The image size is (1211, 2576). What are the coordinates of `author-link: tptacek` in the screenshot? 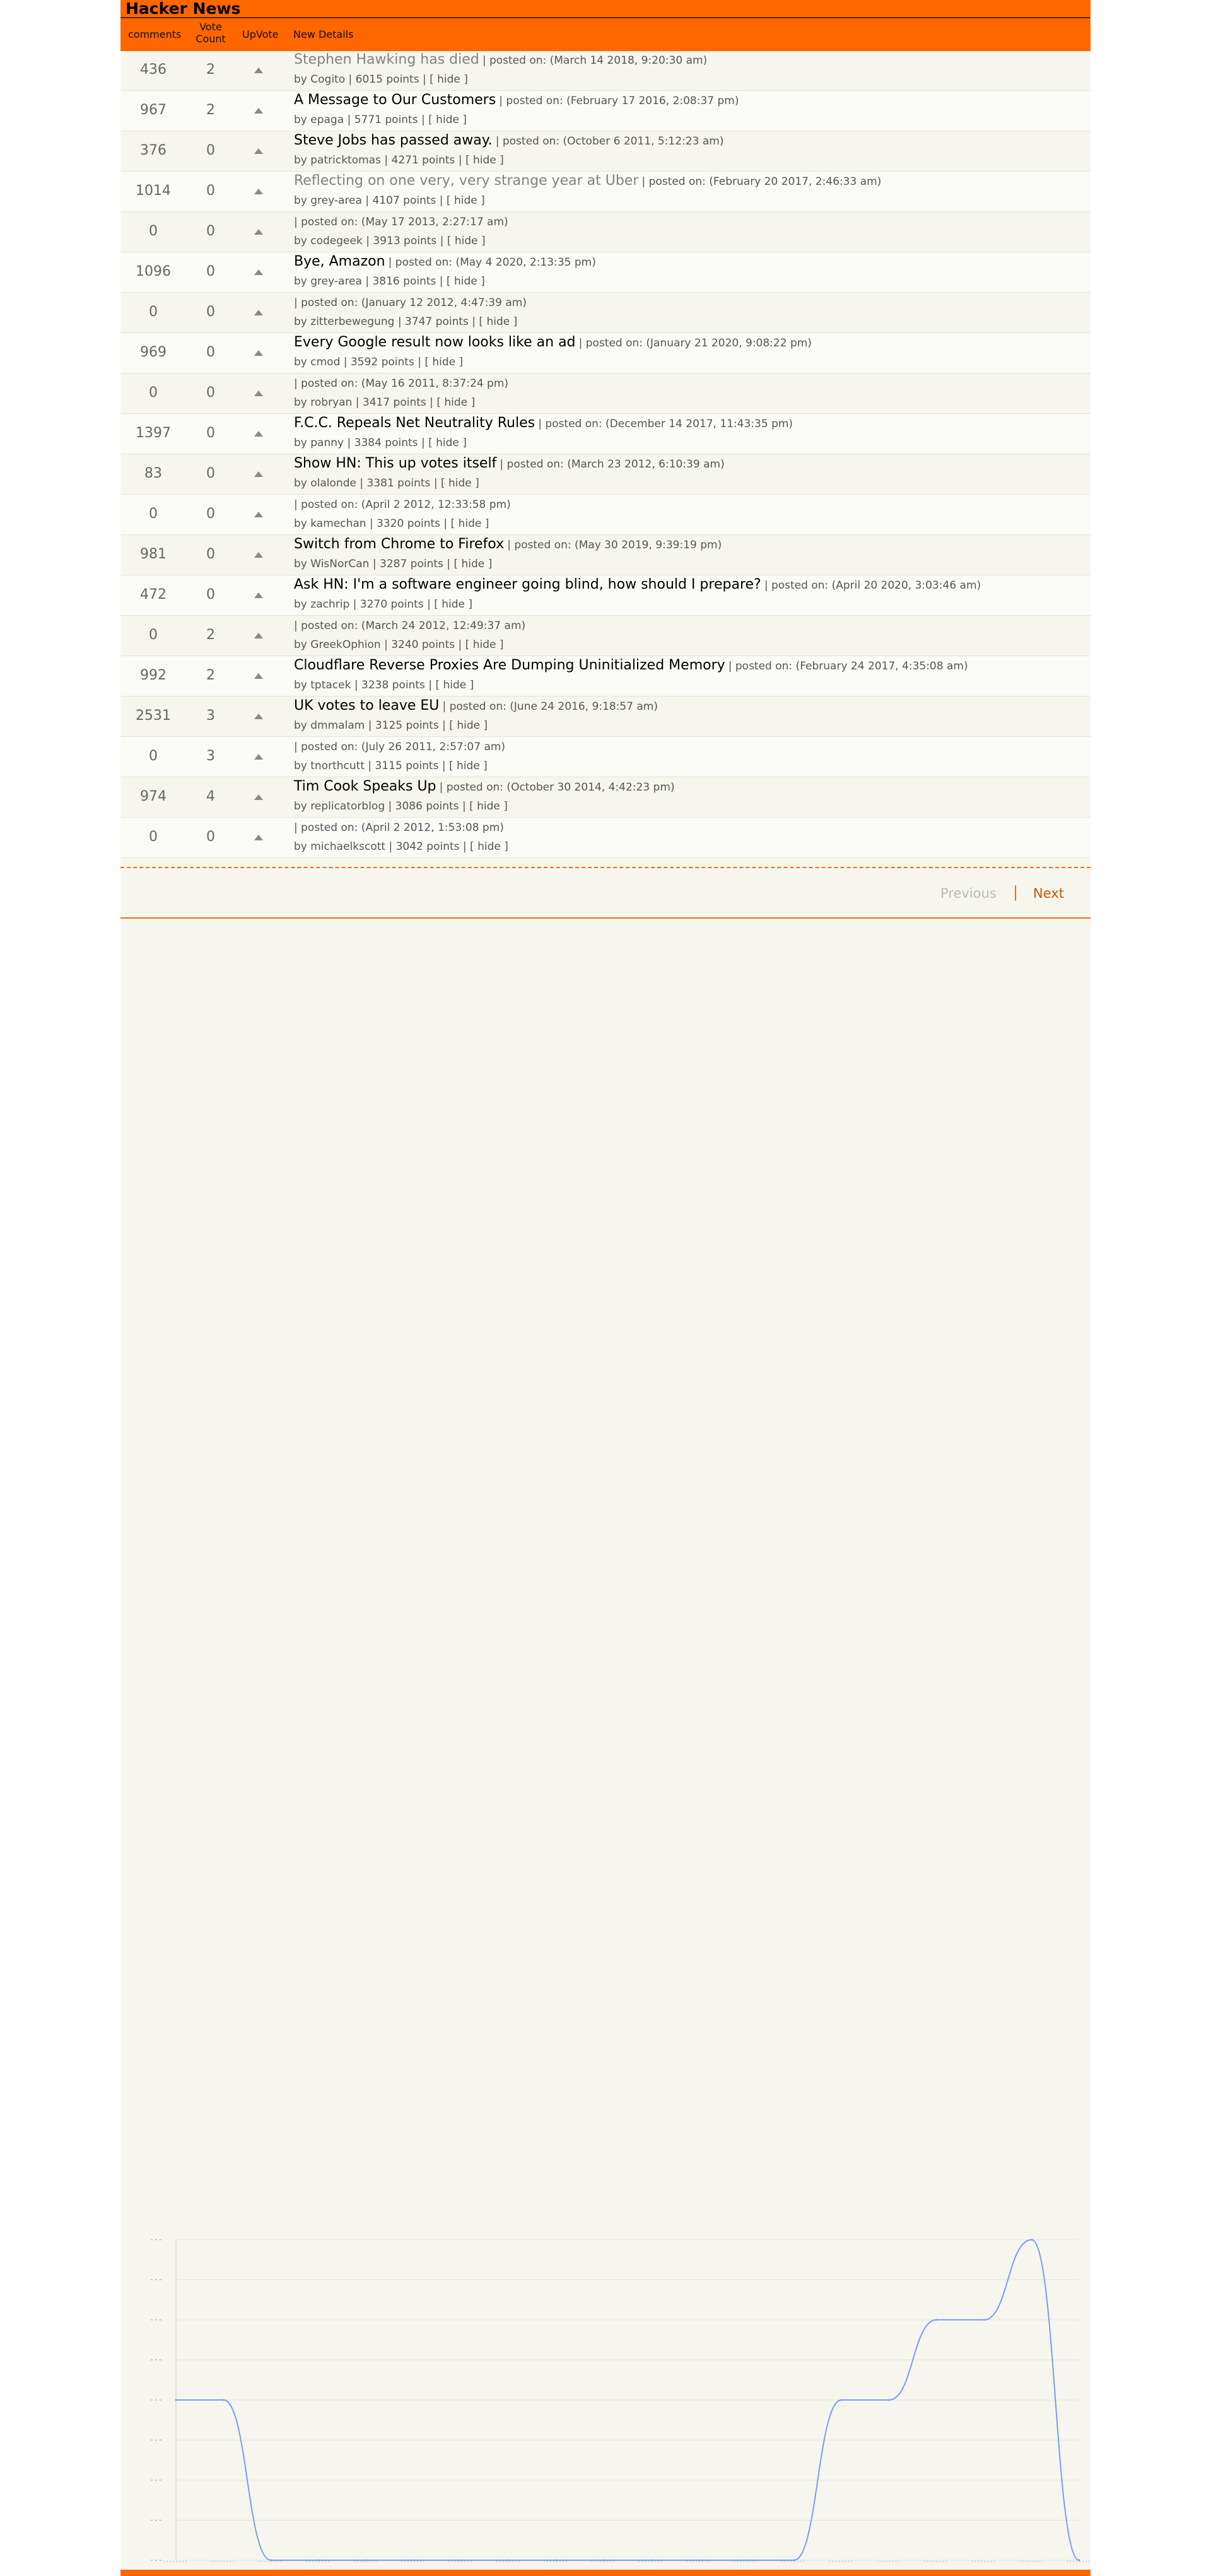 It's located at (331, 685).